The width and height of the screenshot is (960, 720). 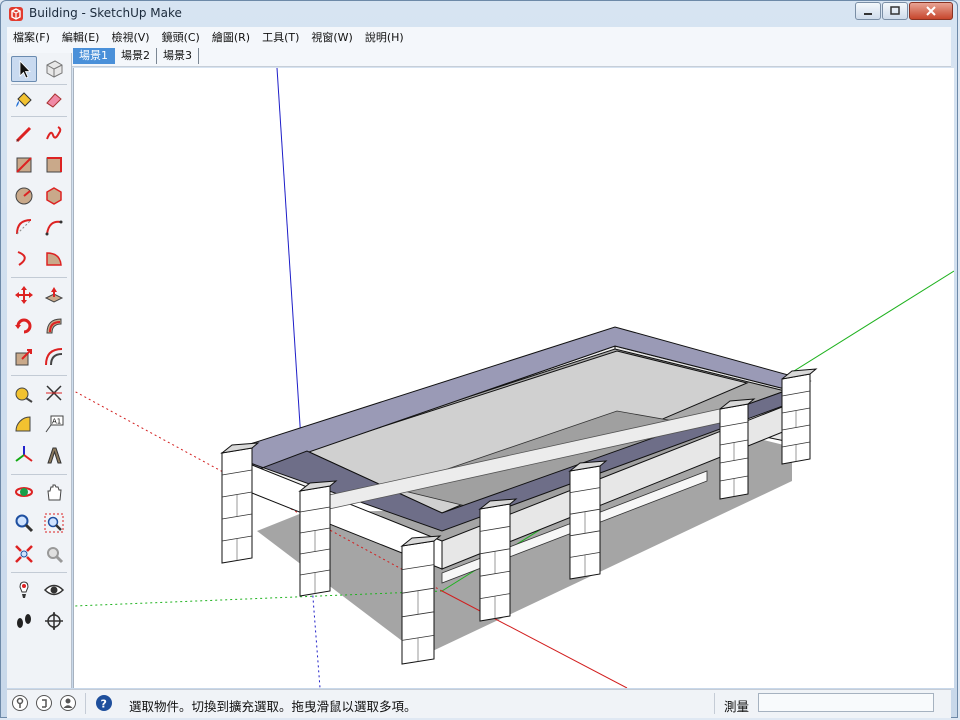 I want to click on two-point-arc-icon, so click(x=54, y=228).